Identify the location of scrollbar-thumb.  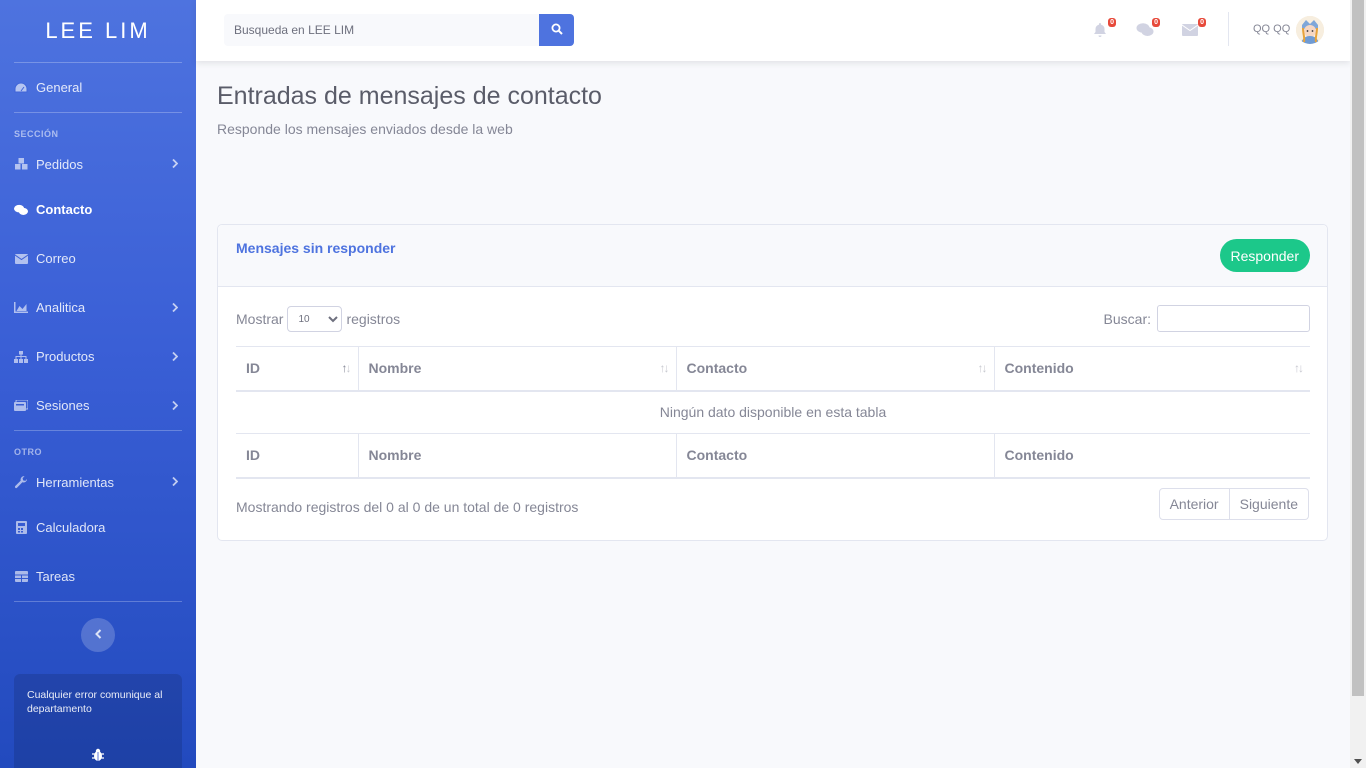
(1358, 348).